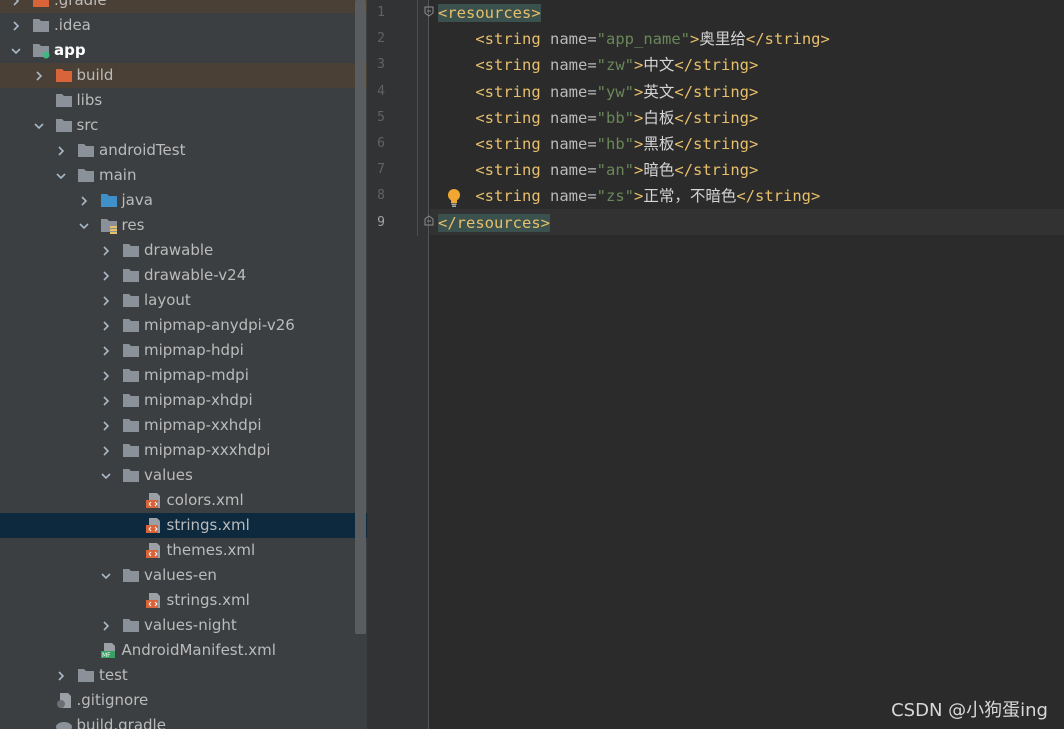  I want to click on module-folder-icon, so click(41, 50).